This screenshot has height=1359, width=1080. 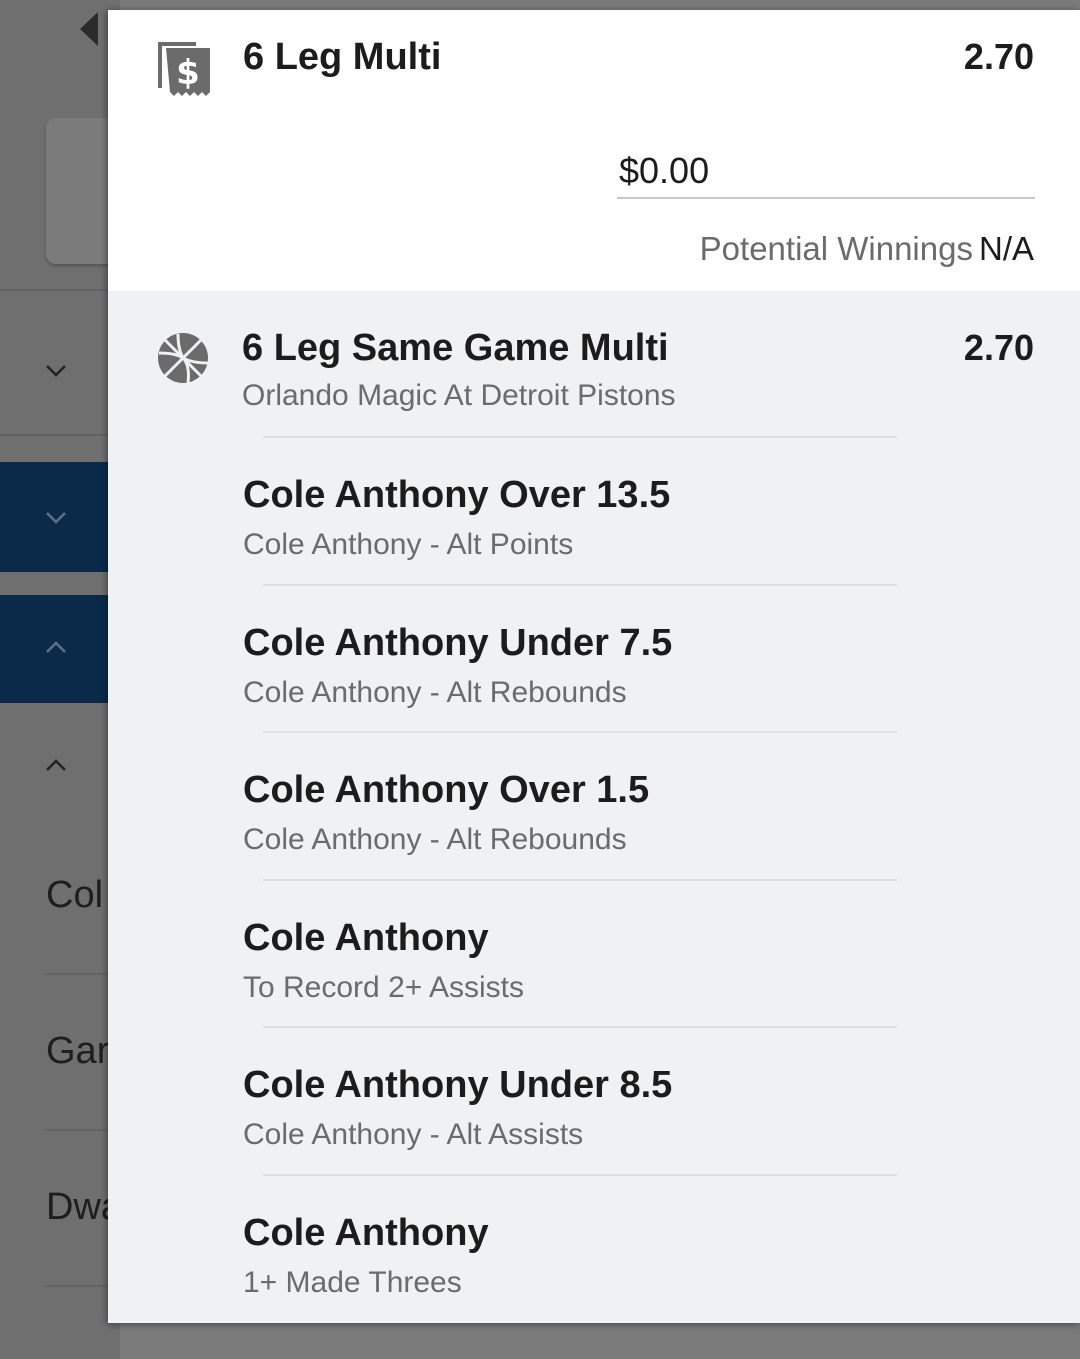 I want to click on leg-item: Cole Anthony 1+ Made Threes, so click(x=570, y=1247).